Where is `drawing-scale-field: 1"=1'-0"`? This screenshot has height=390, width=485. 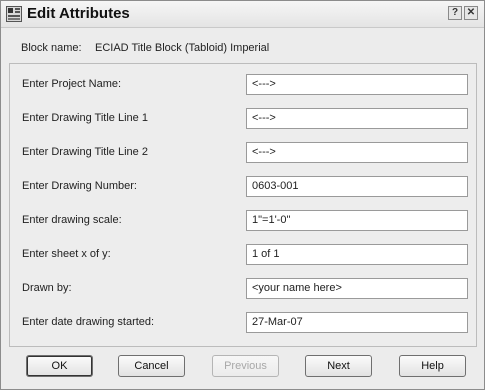
drawing-scale-field: 1"=1'-0" is located at coordinates (357, 220).